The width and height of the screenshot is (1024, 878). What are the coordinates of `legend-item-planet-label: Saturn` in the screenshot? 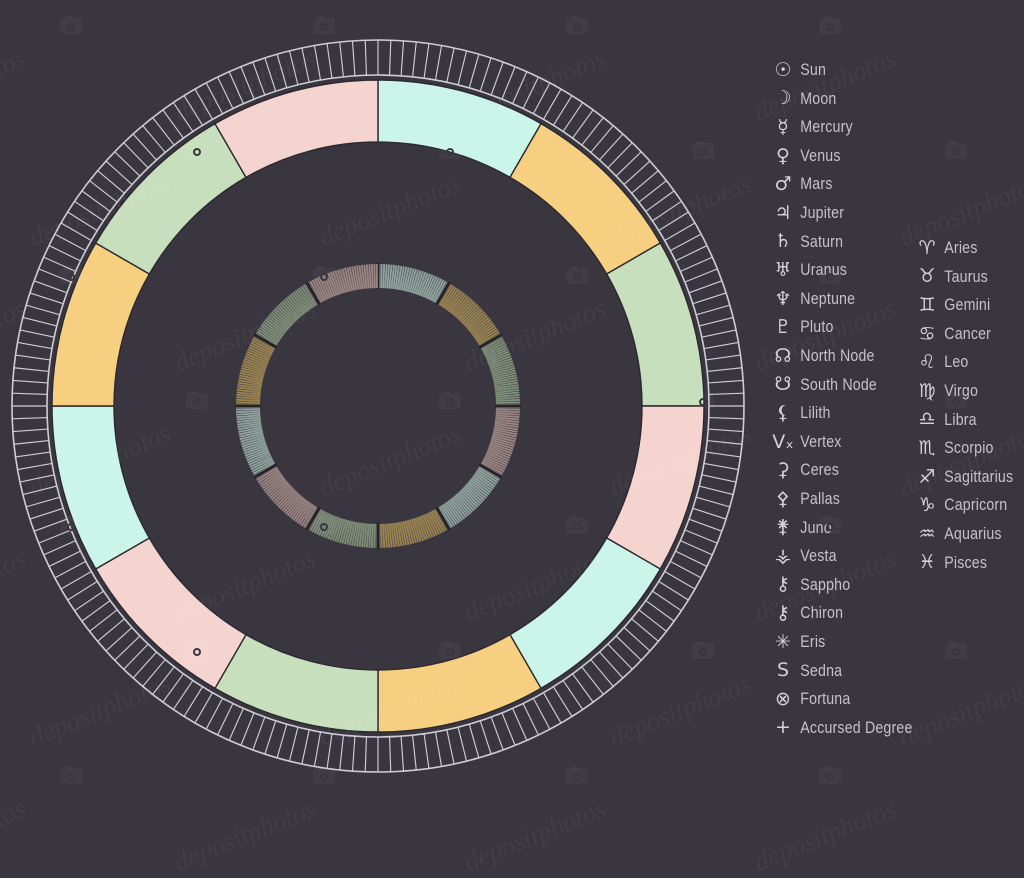 It's located at (819, 242).